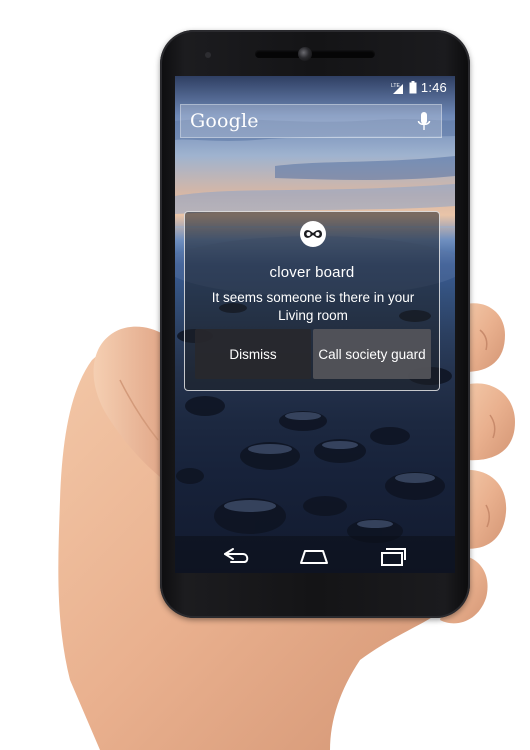 This screenshot has height=750, width=530. What do you see at coordinates (315, 87) in the screenshot?
I see `status-bar: LTE 1:46` at bounding box center [315, 87].